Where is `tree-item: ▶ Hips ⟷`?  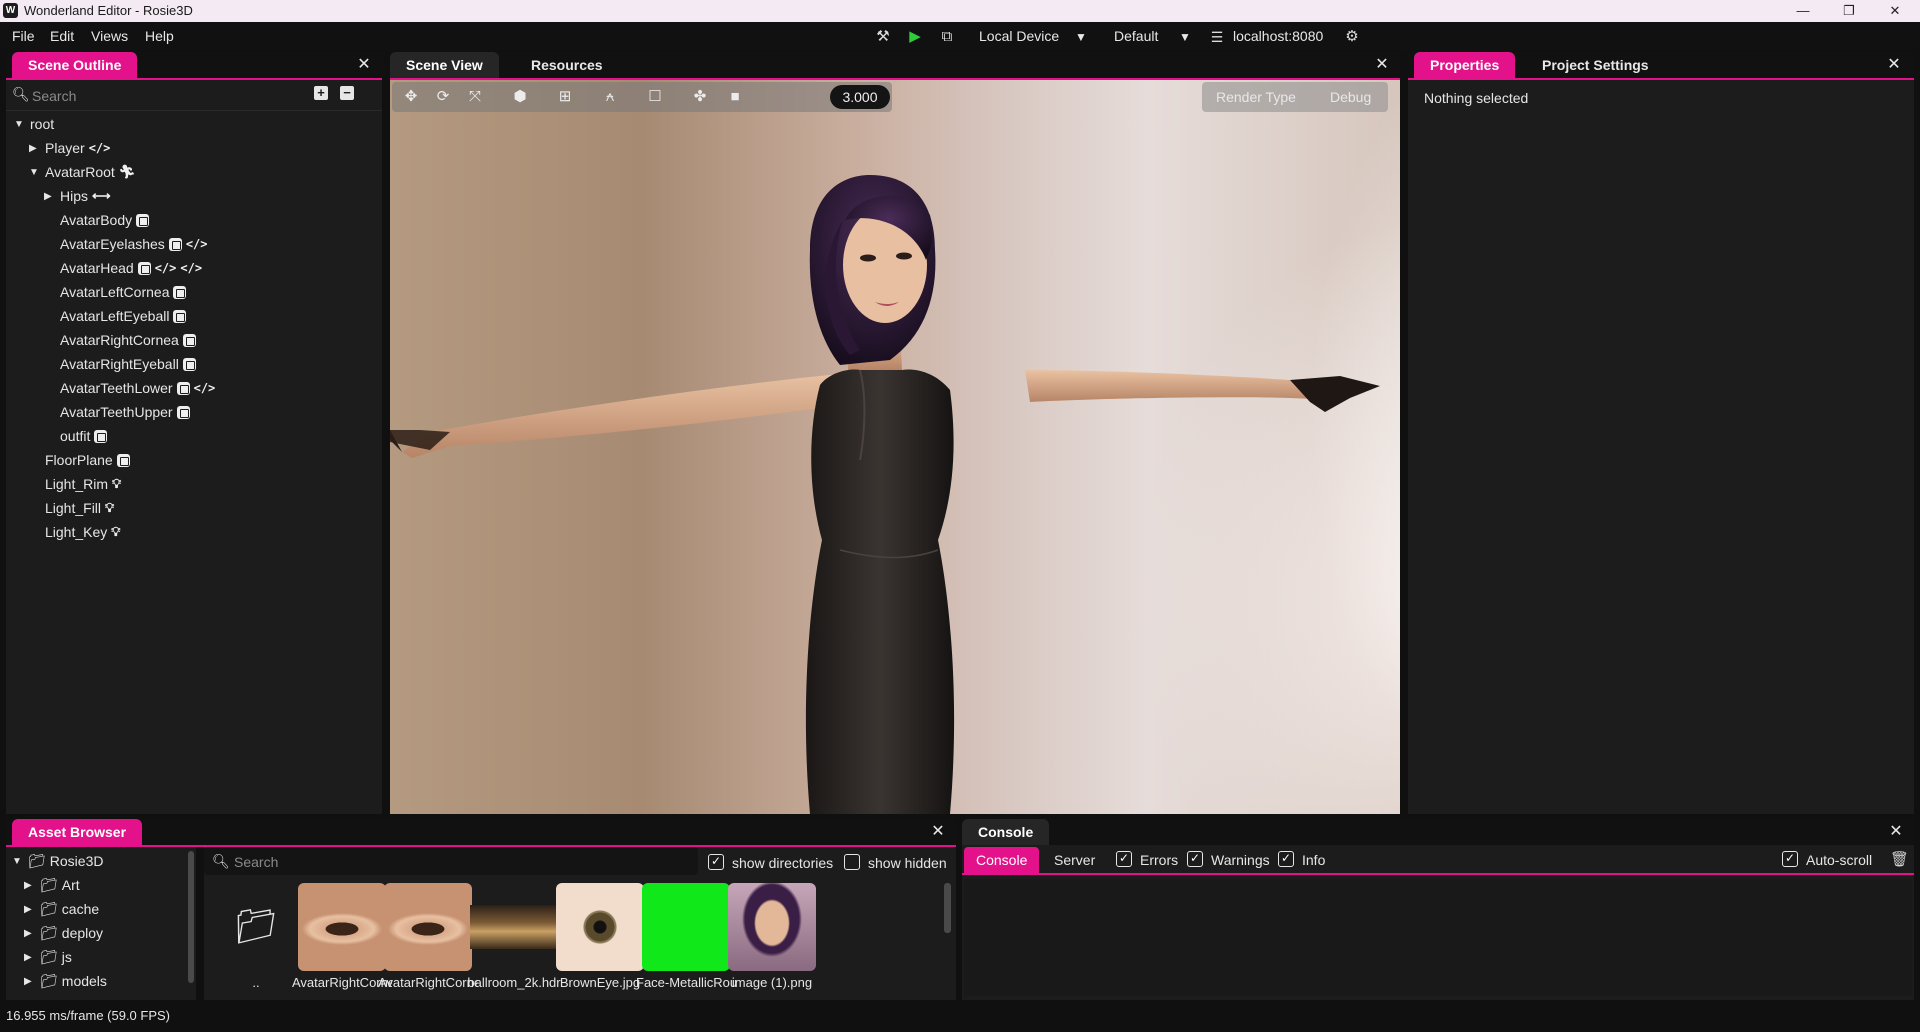
tree-item: ▶ Hips ⟷ is located at coordinates (77, 196).